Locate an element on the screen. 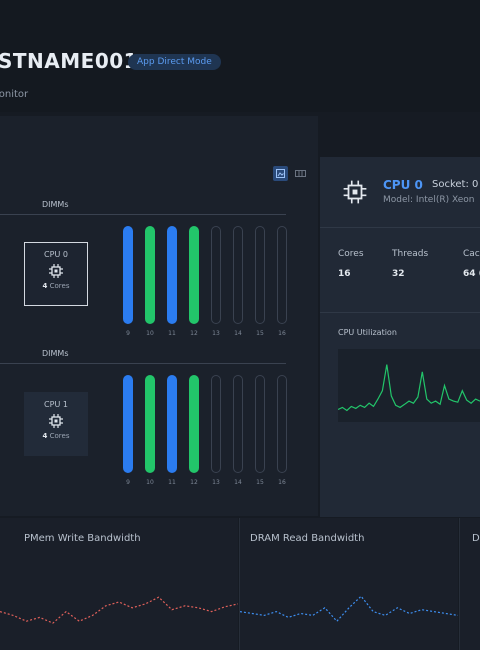 The height and width of the screenshot is (650, 480). bandwidth-panel-partial: D is located at coordinates (470, 584).